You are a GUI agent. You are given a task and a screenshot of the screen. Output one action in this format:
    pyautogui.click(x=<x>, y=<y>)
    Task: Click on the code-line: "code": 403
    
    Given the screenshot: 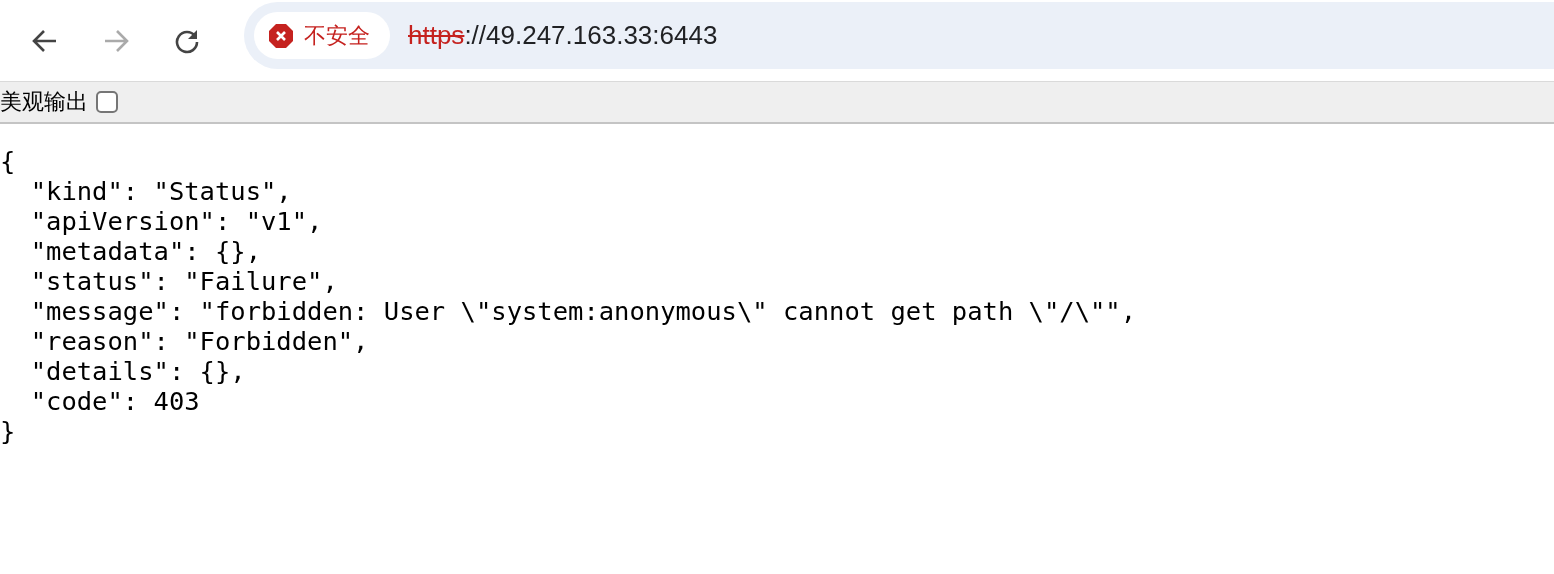 What is the action you would take?
    pyautogui.click(x=114, y=401)
    